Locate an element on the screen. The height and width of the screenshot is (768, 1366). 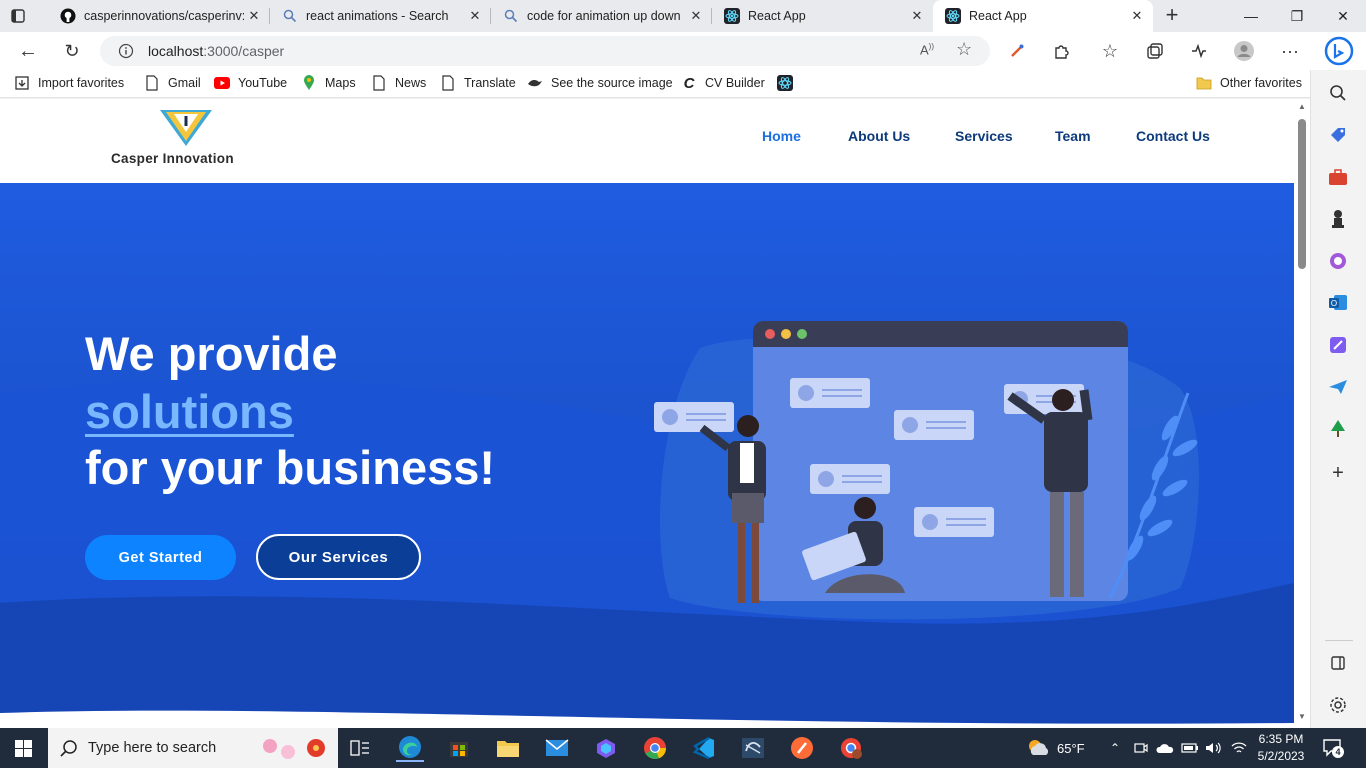
performance-icon is located at coordinates (1199, 51).